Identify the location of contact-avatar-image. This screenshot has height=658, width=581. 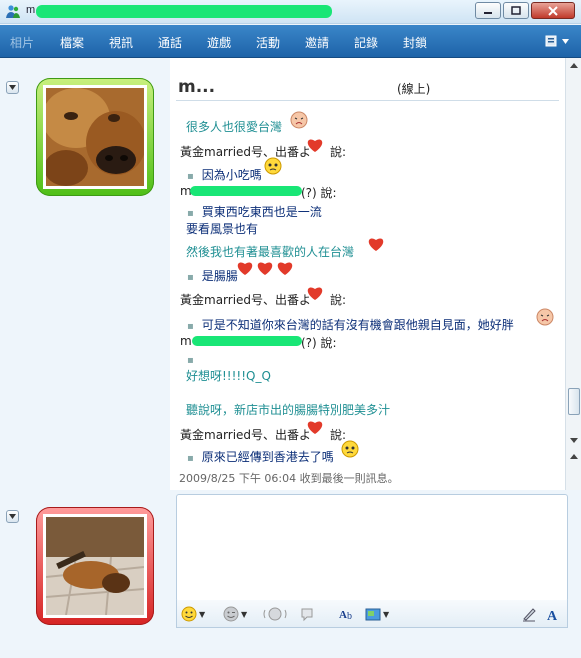
(95, 137).